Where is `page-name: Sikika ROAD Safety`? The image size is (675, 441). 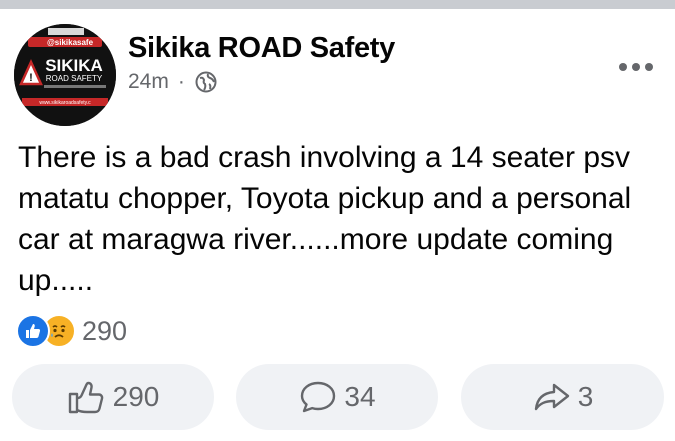 page-name: Sikika ROAD Safety is located at coordinates (261, 48).